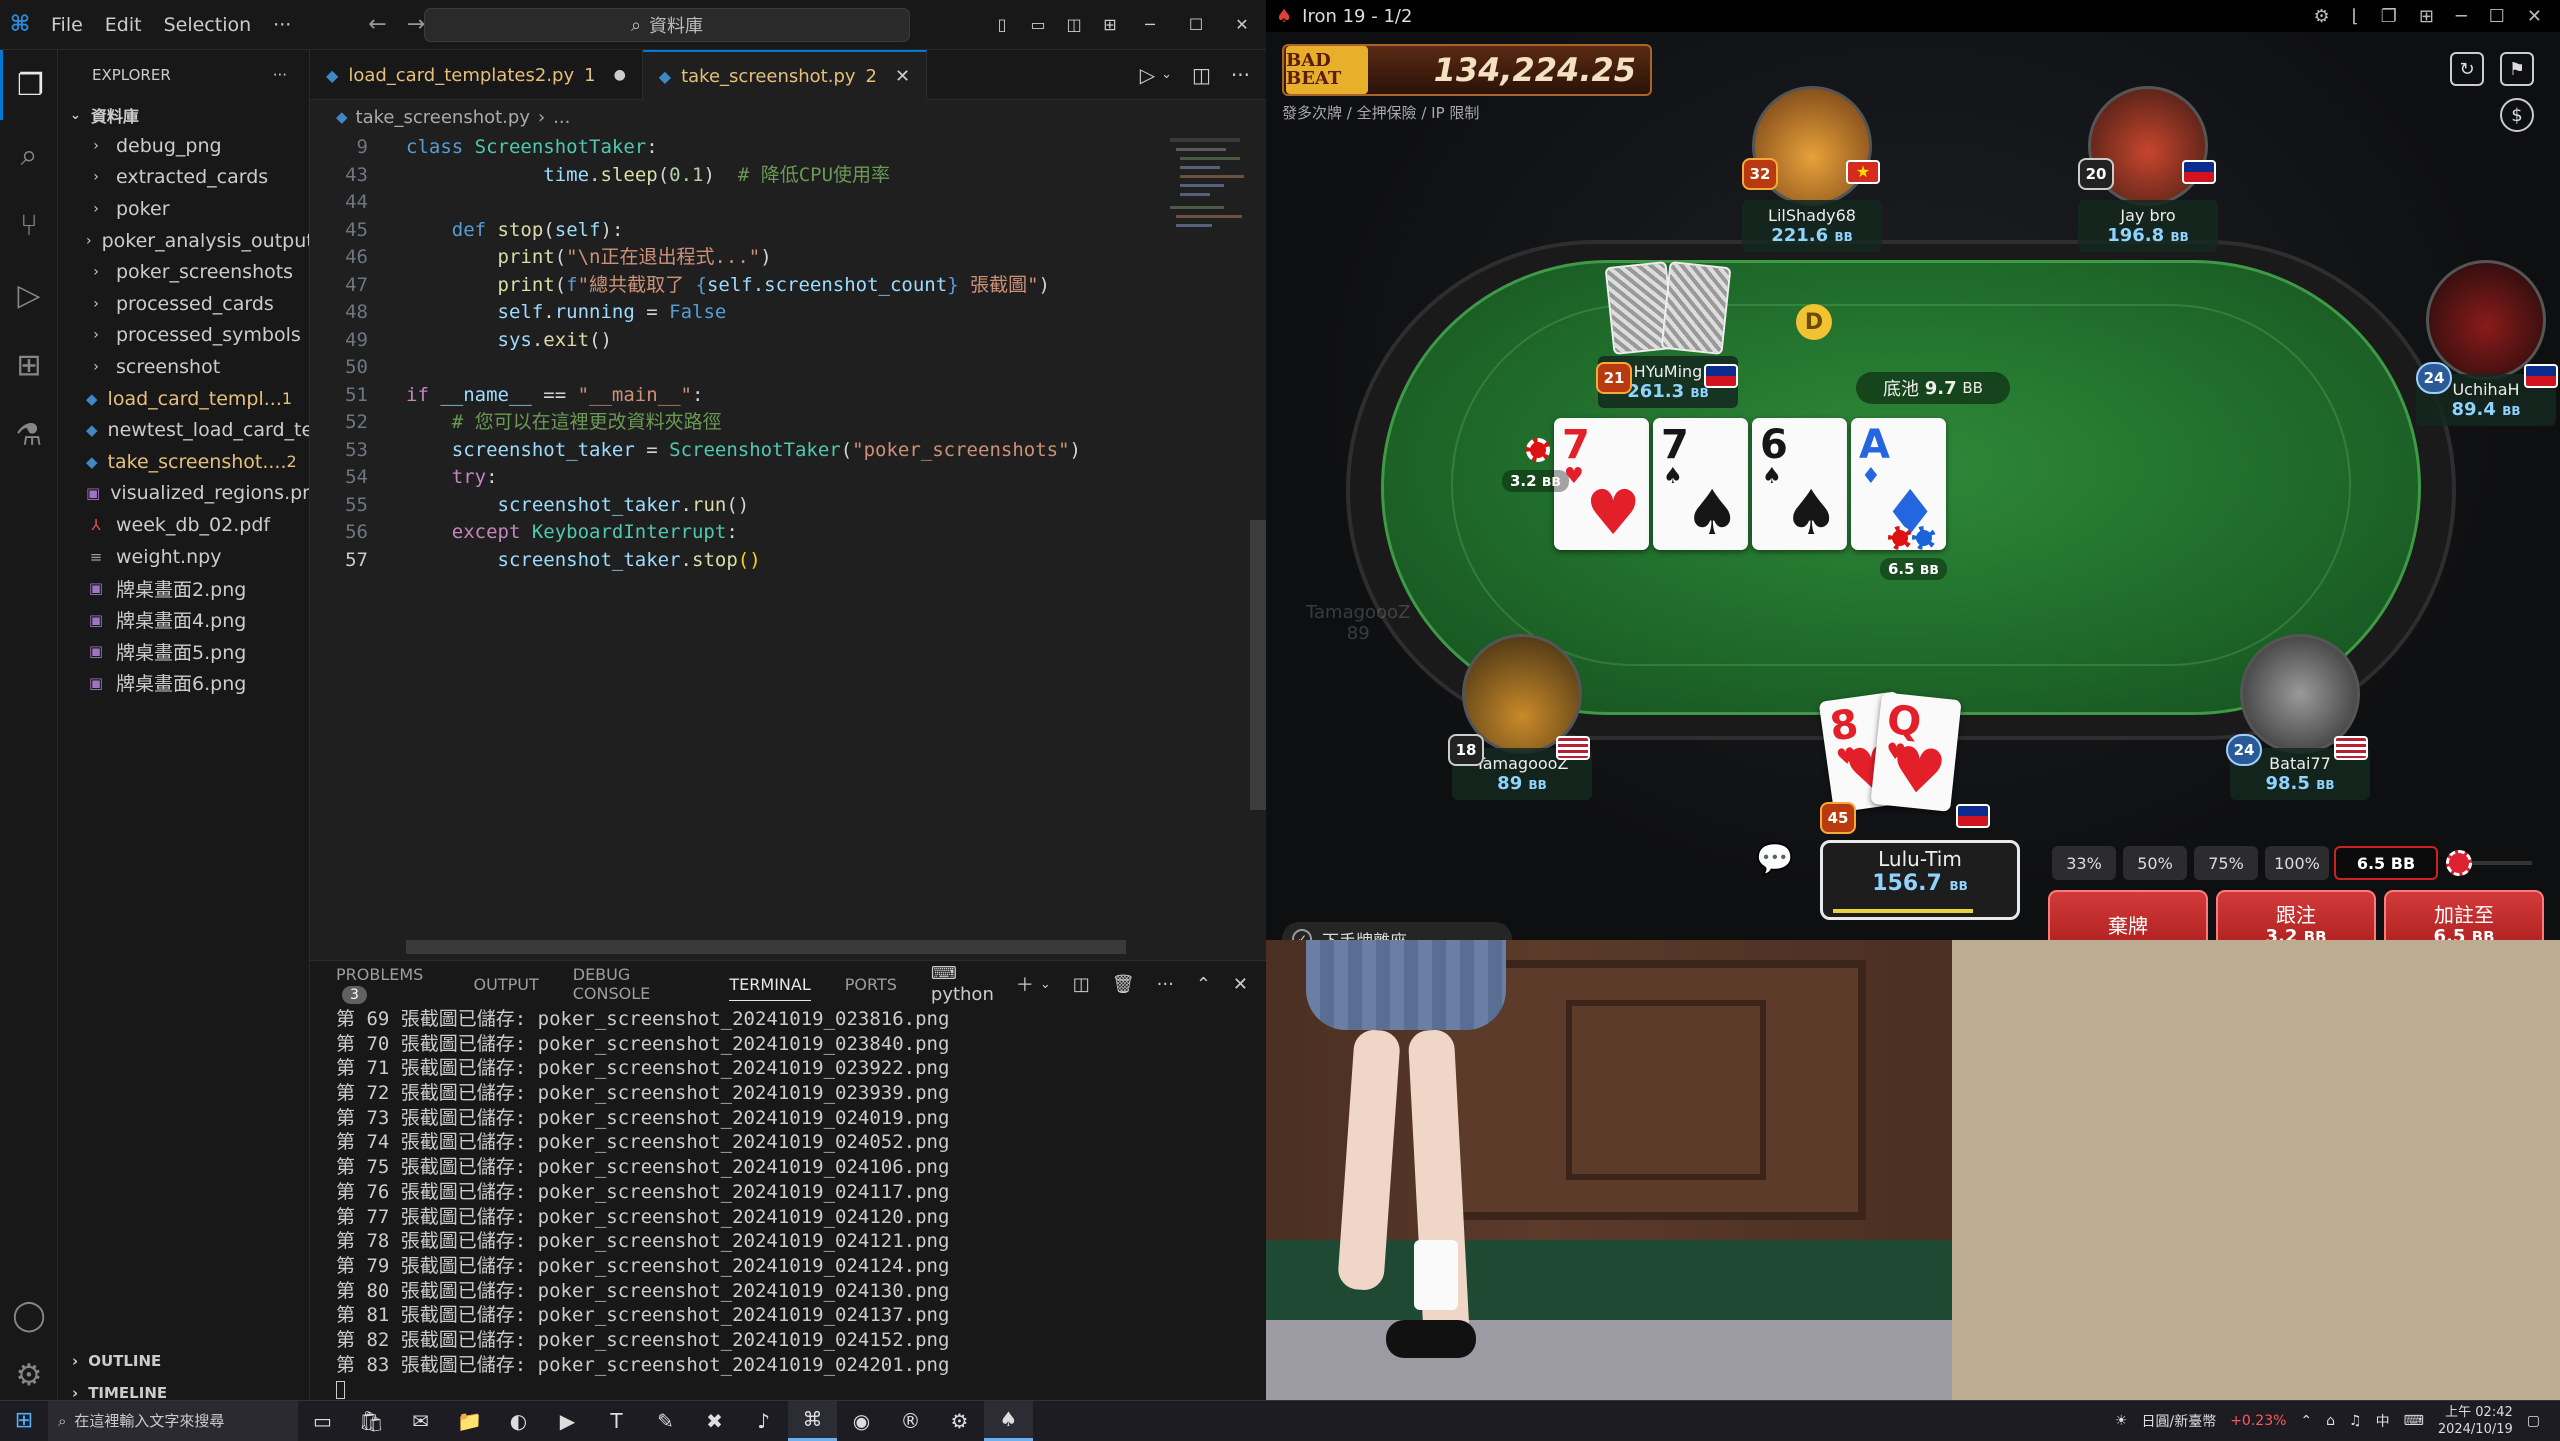  I want to click on tree-file: ▣ visualized_regions.png, so click(183, 494).